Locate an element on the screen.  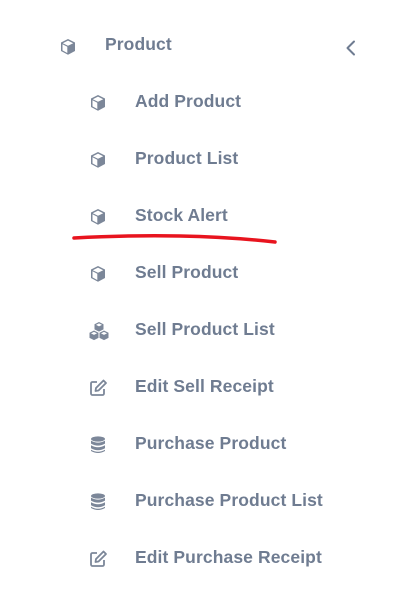
sidebar-item-label: Purchase Product List is located at coordinates (229, 500).